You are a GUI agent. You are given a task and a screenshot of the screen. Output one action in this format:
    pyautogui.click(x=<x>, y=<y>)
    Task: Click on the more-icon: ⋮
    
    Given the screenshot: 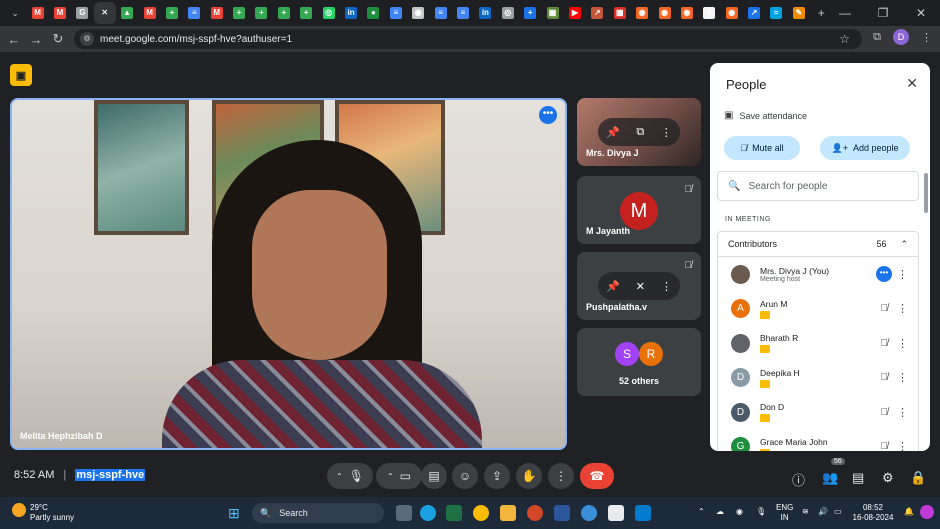 What is the action you would take?
    pyautogui.click(x=666, y=286)
    